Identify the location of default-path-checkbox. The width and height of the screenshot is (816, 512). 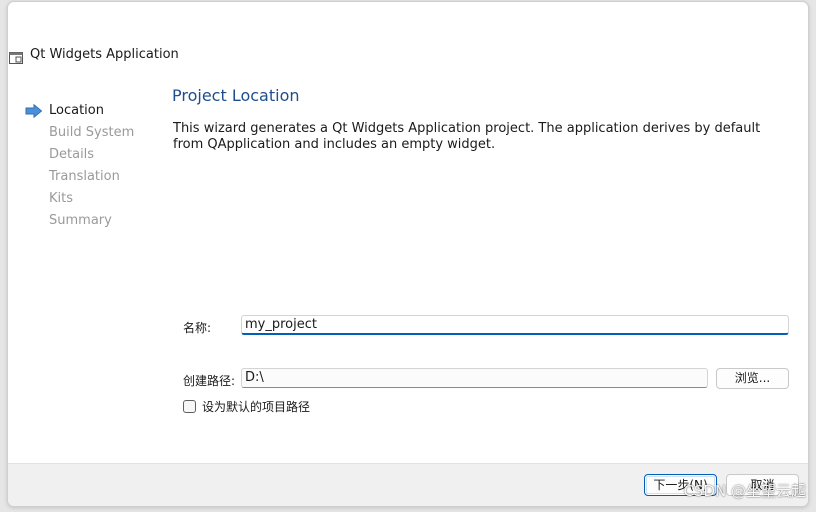
(189, 406).